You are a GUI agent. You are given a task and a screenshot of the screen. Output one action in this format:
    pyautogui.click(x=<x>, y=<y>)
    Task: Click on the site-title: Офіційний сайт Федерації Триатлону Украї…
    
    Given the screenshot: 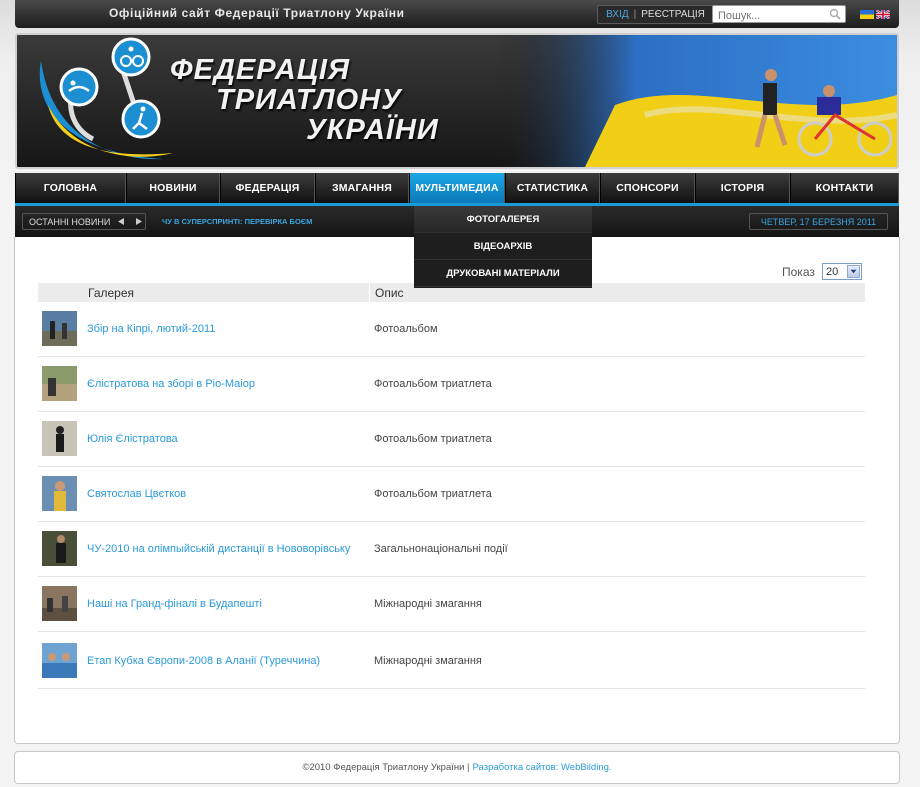 What is the action you would take?
    pyautogui.click(x=257, y=13)
    